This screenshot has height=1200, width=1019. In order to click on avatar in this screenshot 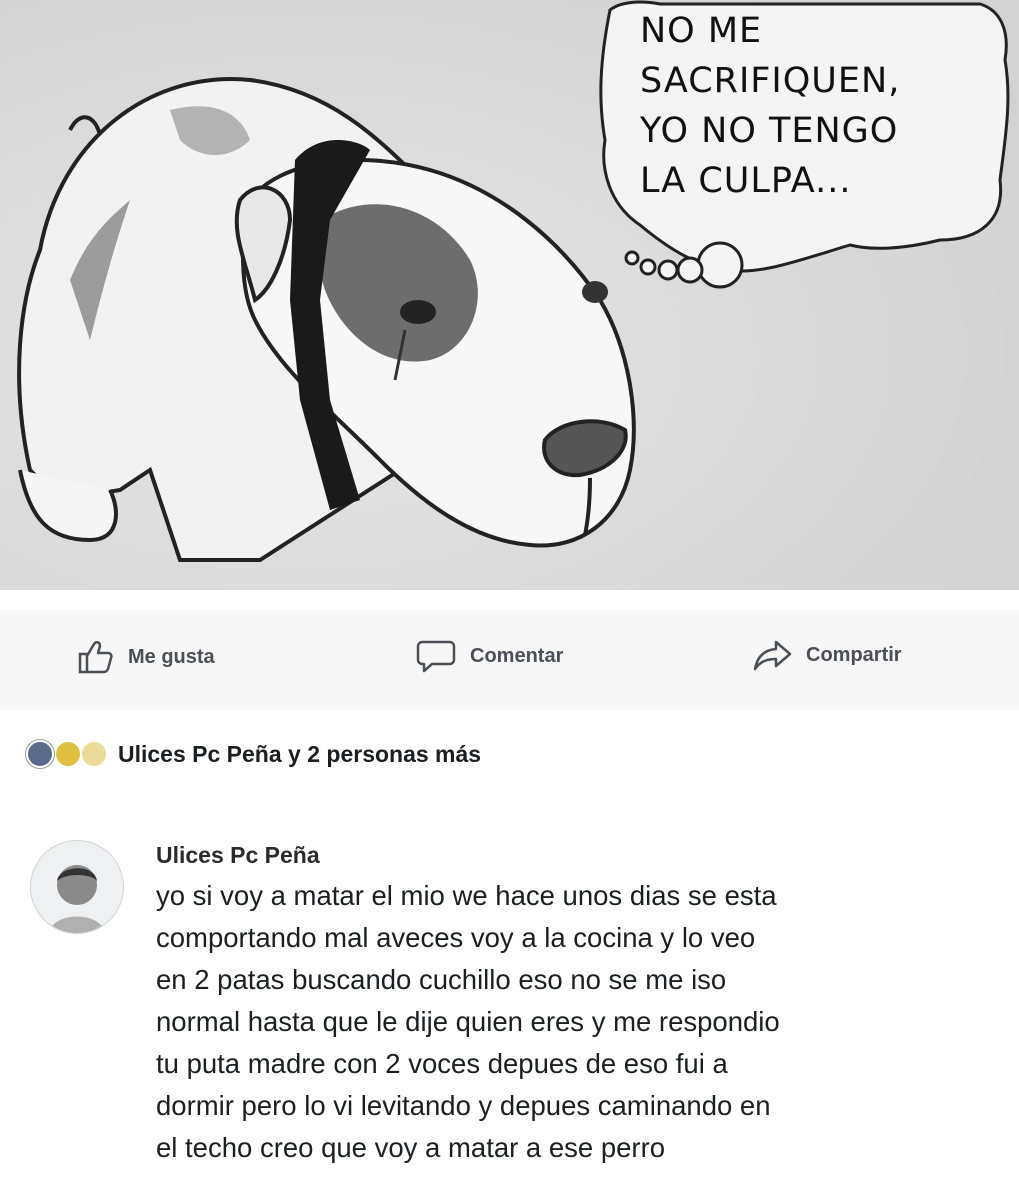, I will do `click(77, 887)`.